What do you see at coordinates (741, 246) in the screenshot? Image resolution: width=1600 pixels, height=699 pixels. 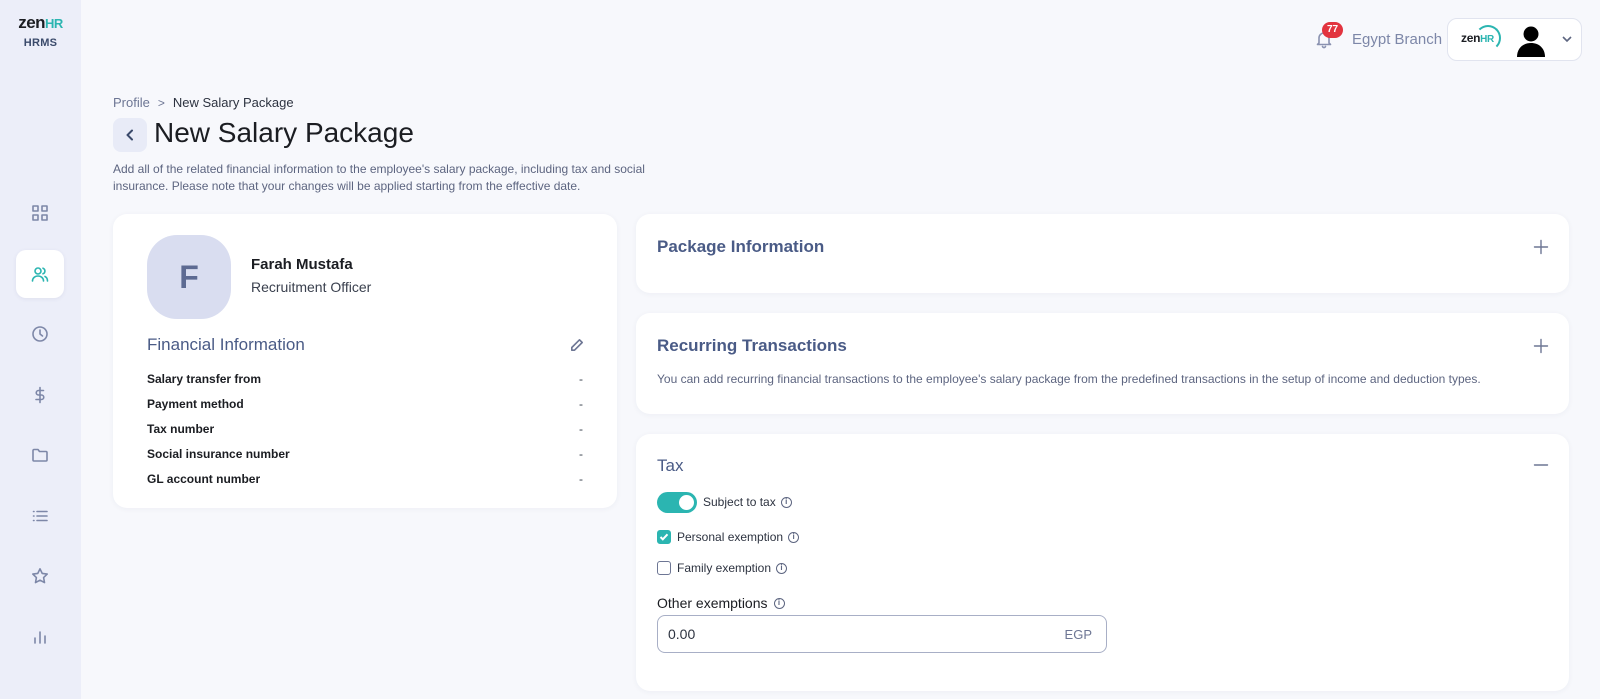 I see `package-information-title: Package Information` at bounding box center [741, 246].